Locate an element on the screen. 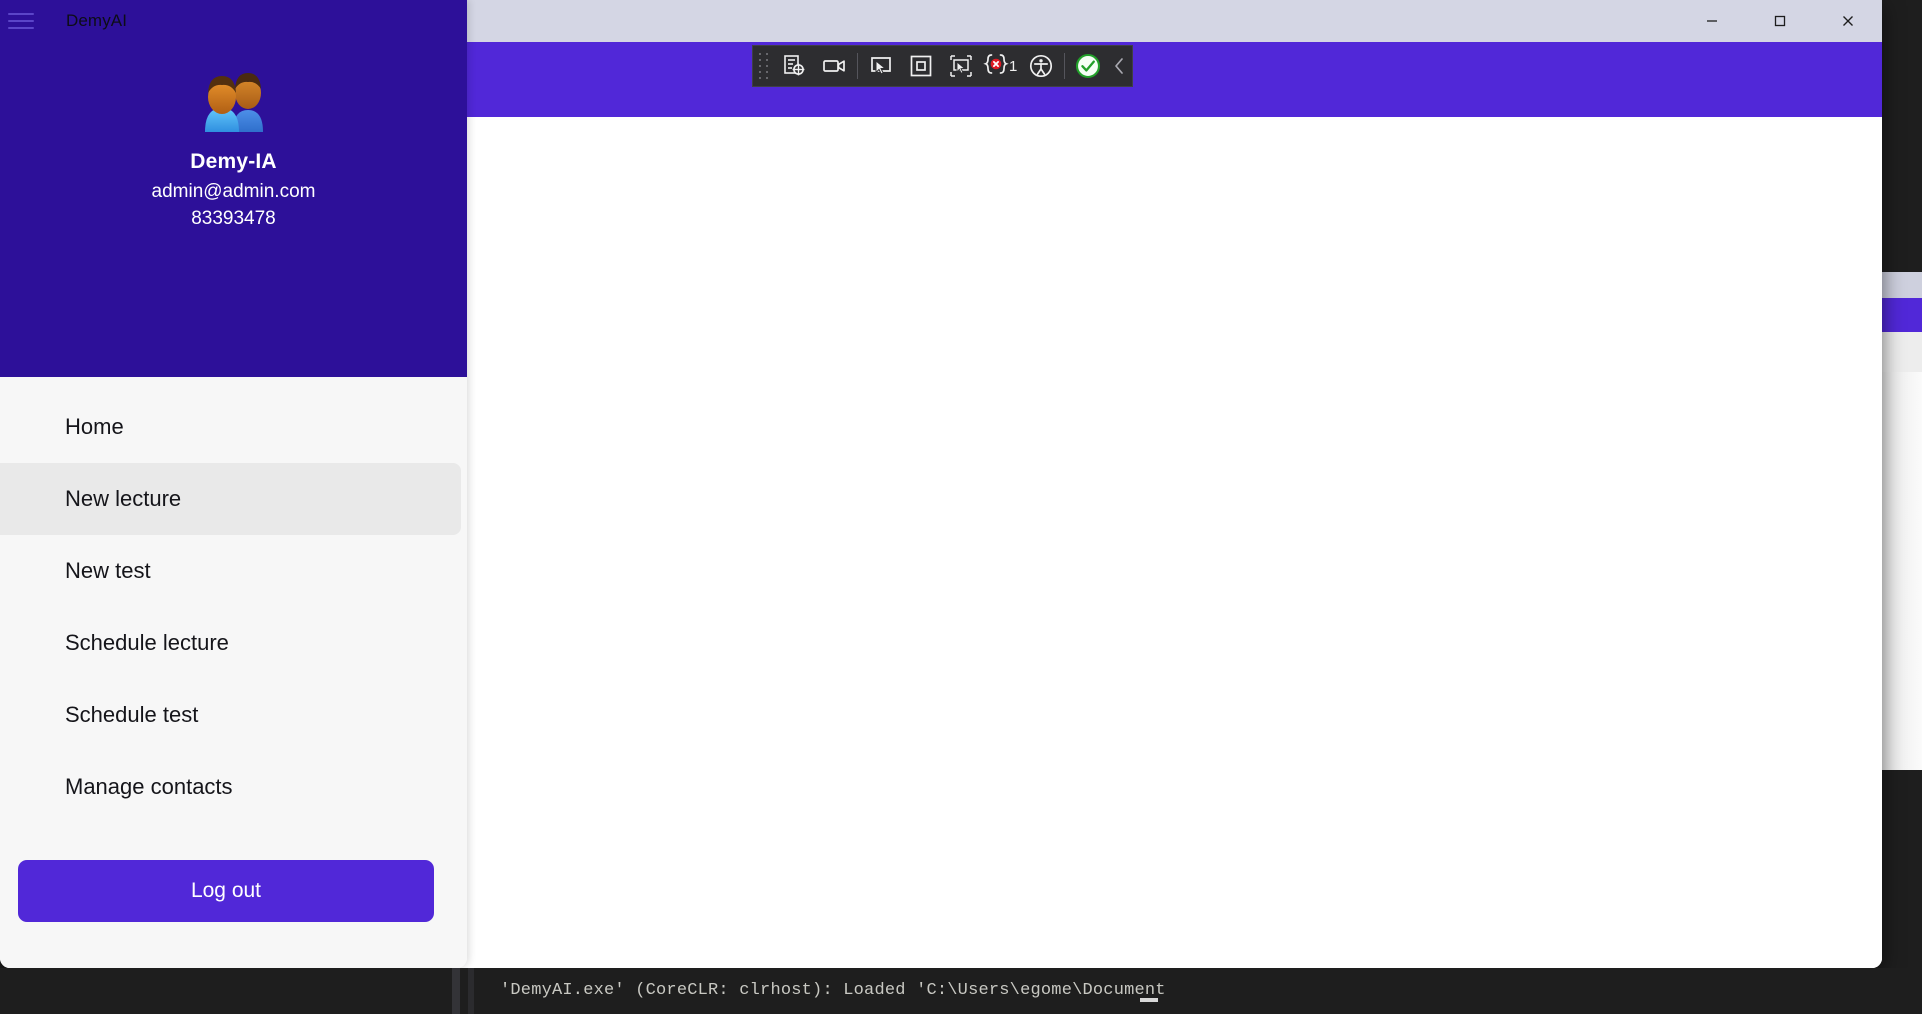 The height and width of the screenshot is (1014, 1922). profile-email: admin@admin.com is located at coordinates (233, 191).